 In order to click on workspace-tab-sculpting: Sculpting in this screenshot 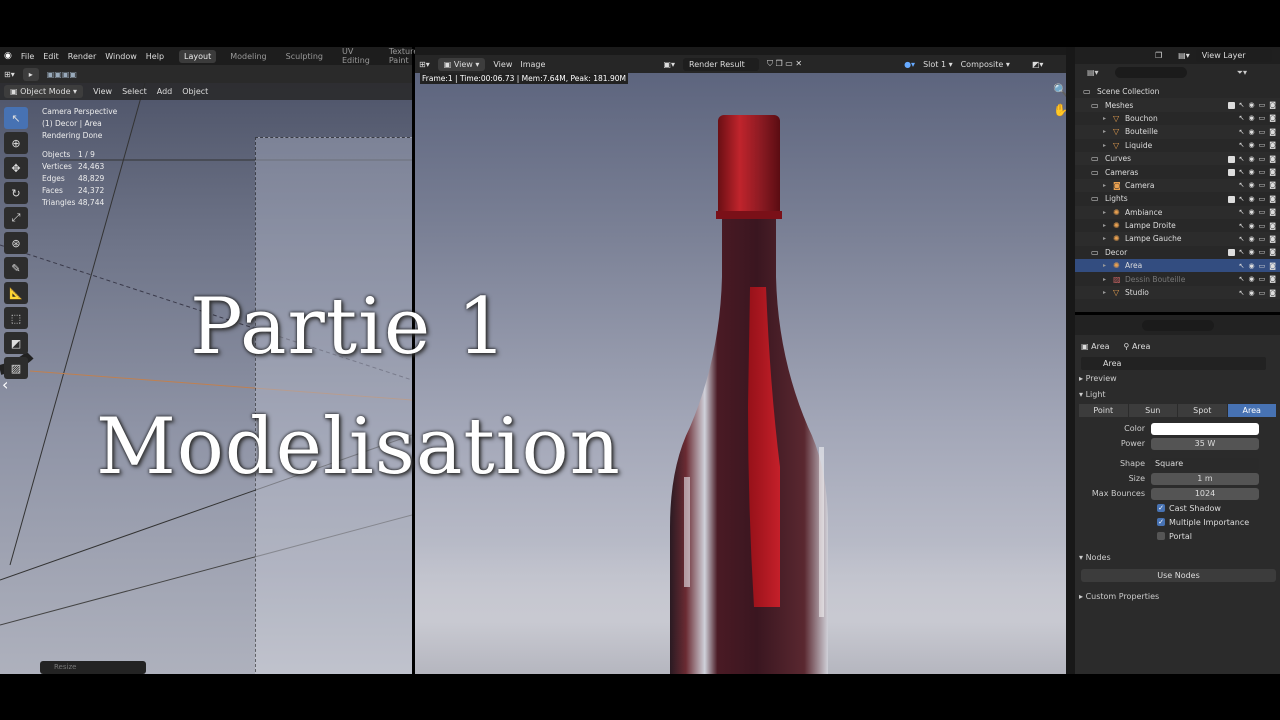, I will do `click(304, 56)`.